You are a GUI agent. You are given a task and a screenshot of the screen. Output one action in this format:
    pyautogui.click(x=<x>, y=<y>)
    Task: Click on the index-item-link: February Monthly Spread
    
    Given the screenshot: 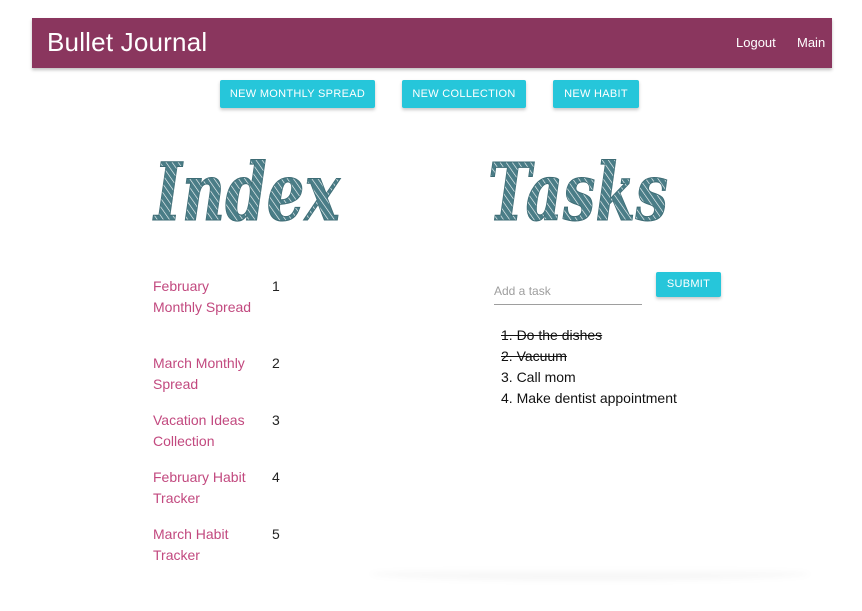 What is the action you would take?
    pyautogui.click(x=205, y=297)
    